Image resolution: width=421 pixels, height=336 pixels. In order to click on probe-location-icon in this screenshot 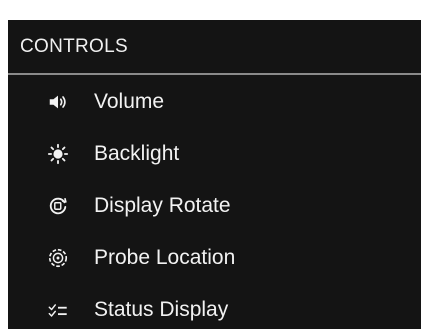, I will do `click(58, 258)`.